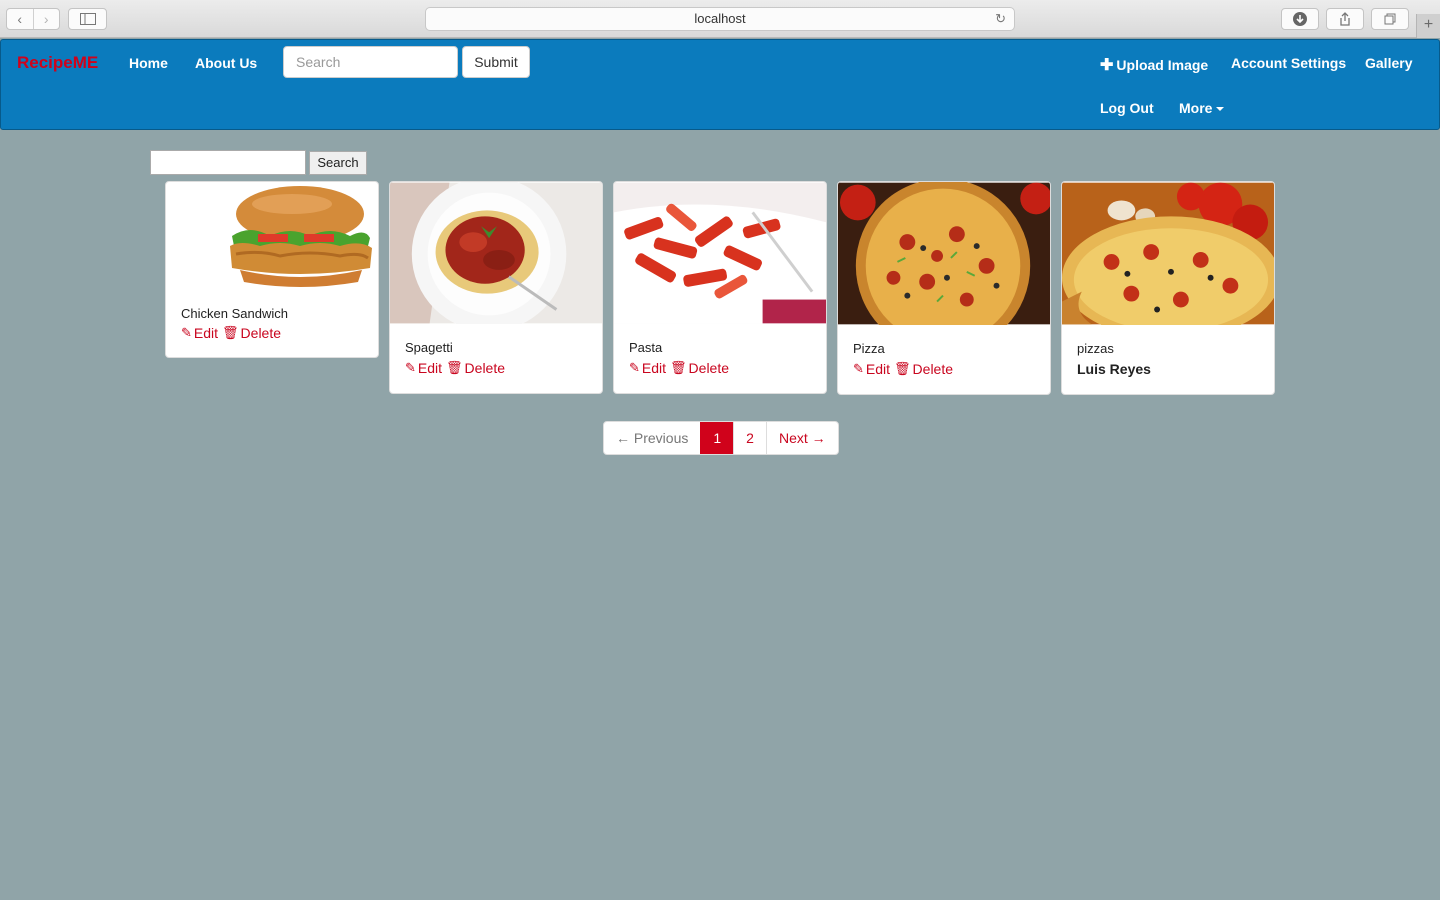  I want to click on recipe-card: pizzas Luis Reyes, so click(1168, 288).